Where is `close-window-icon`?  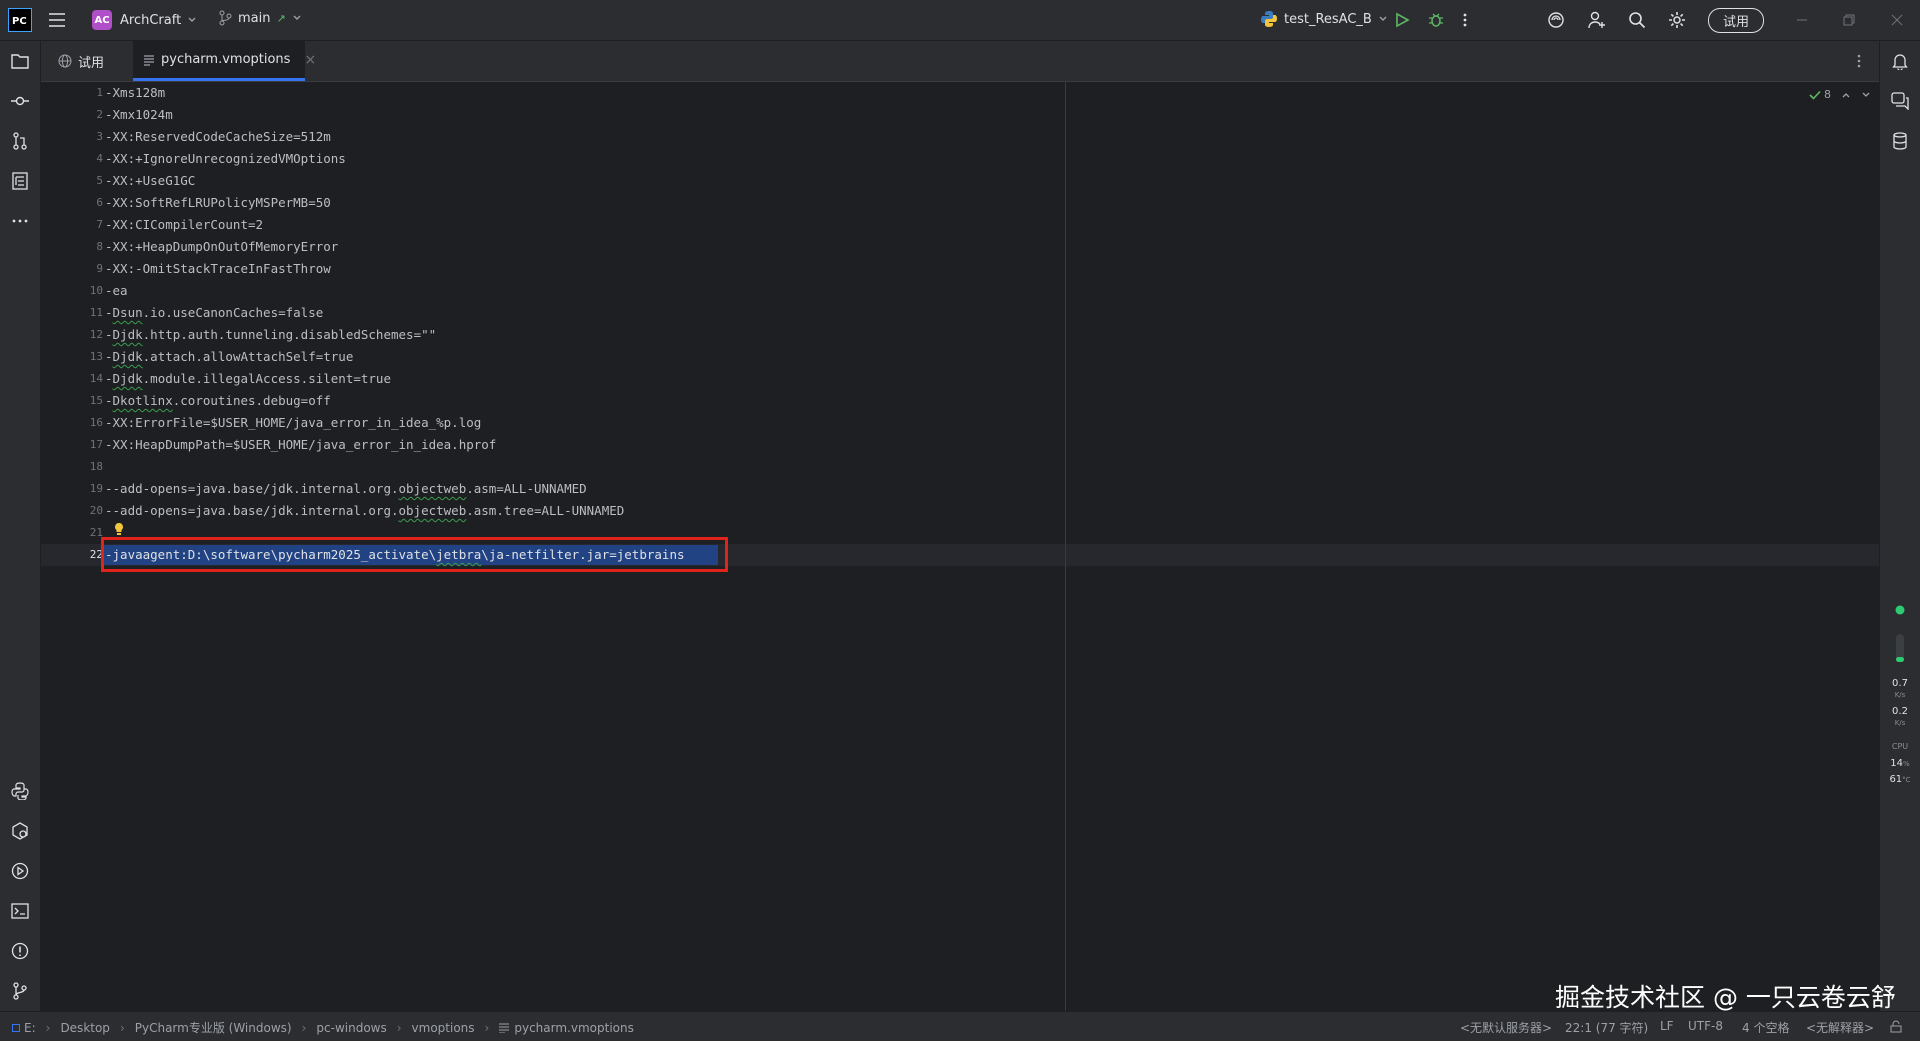 close-window-icon is located at coordinates (1897, 20).